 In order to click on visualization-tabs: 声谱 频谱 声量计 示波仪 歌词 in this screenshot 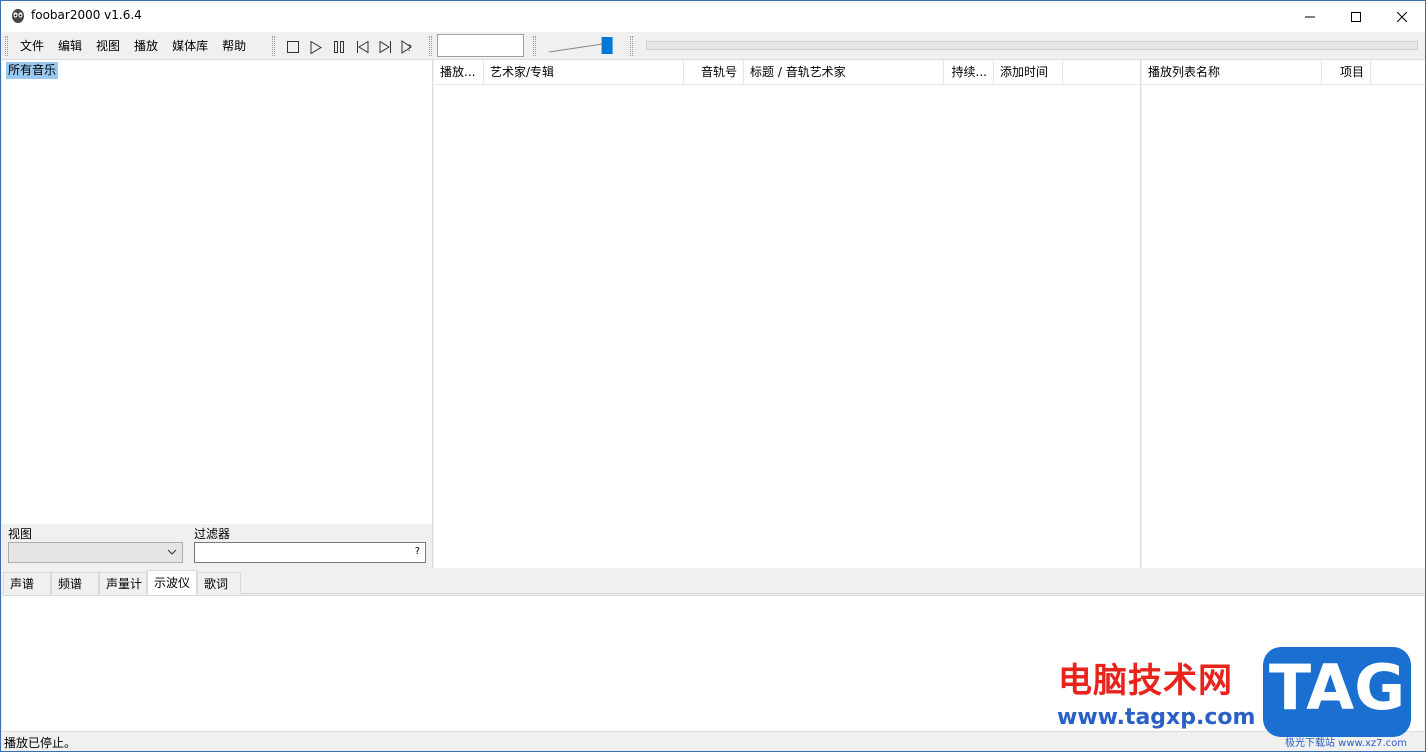, I will do `click(713, 582)`.